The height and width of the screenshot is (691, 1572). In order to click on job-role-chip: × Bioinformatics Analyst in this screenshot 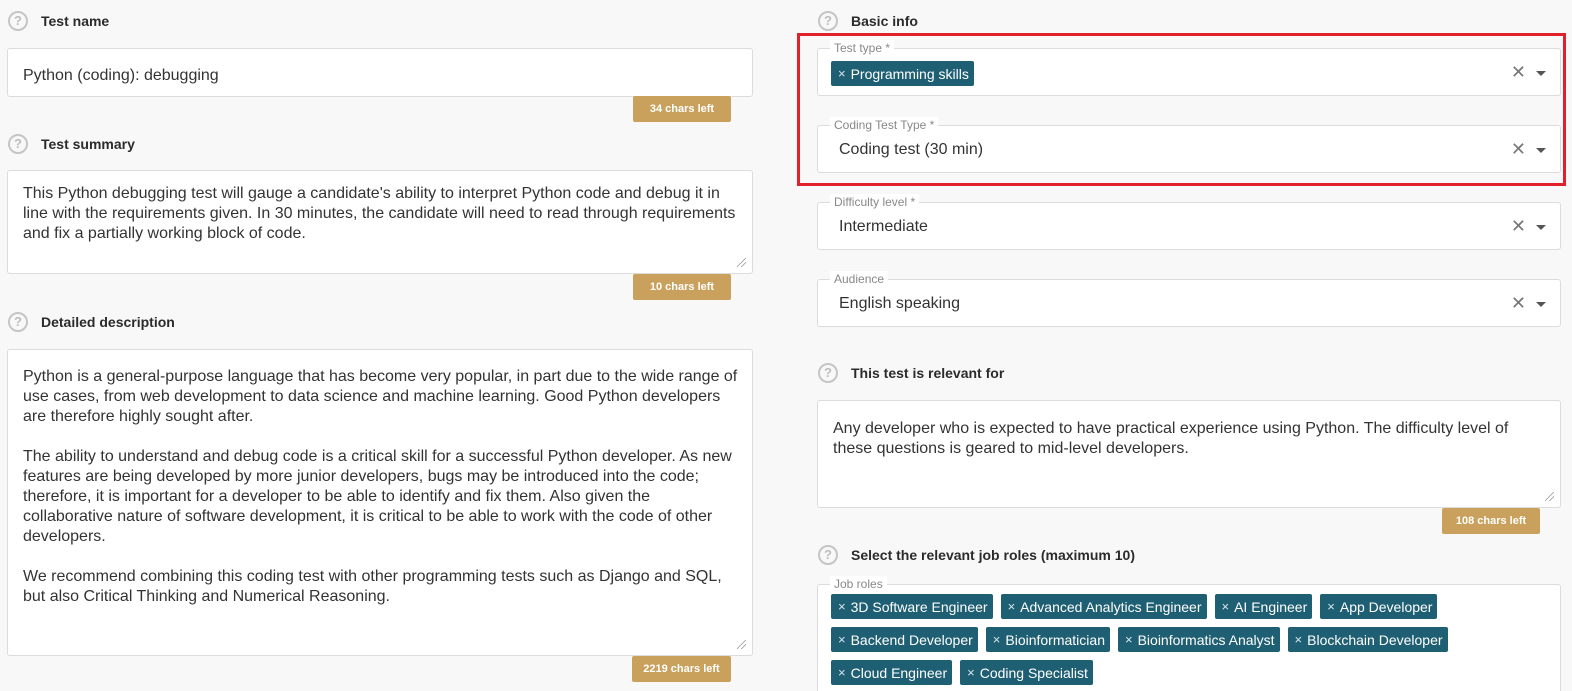, I will do `click(1198, 639)`.